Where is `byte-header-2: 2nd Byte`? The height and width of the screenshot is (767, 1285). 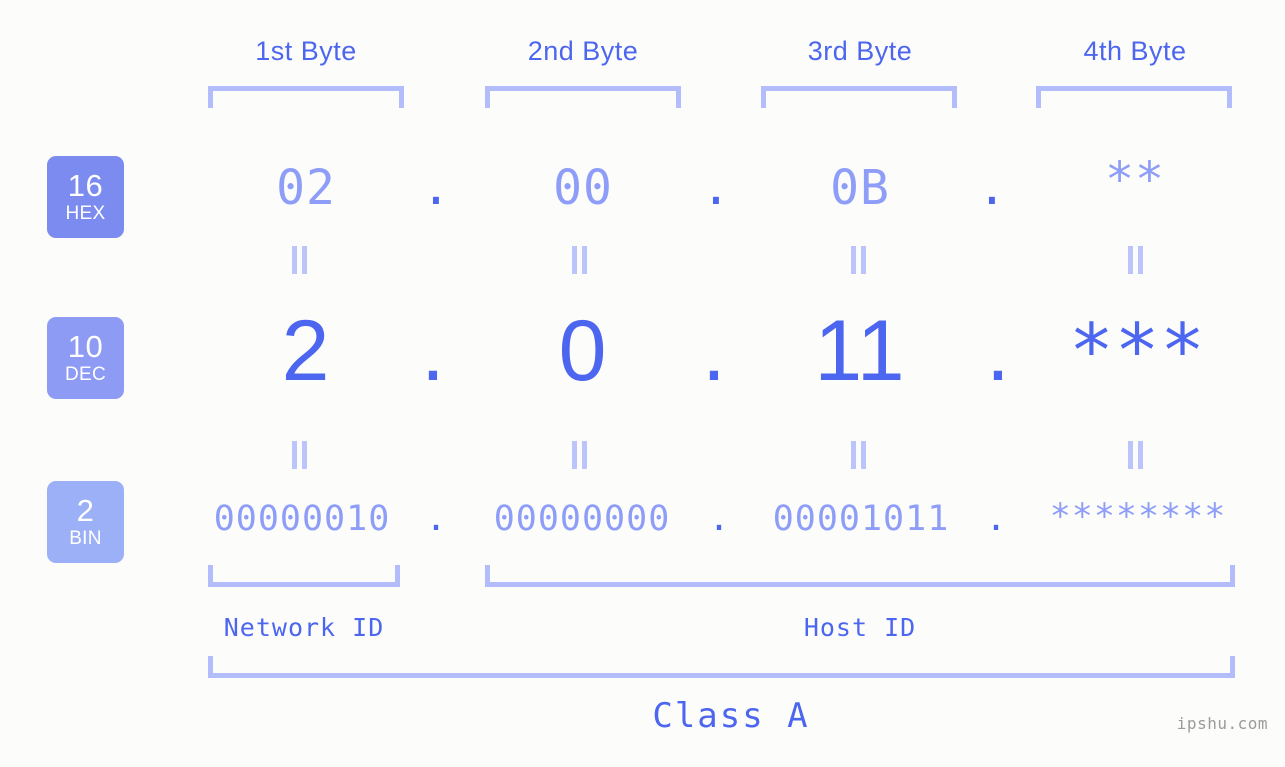
byte-header-2: 2nd Byte is located at coordinates (583, 51).